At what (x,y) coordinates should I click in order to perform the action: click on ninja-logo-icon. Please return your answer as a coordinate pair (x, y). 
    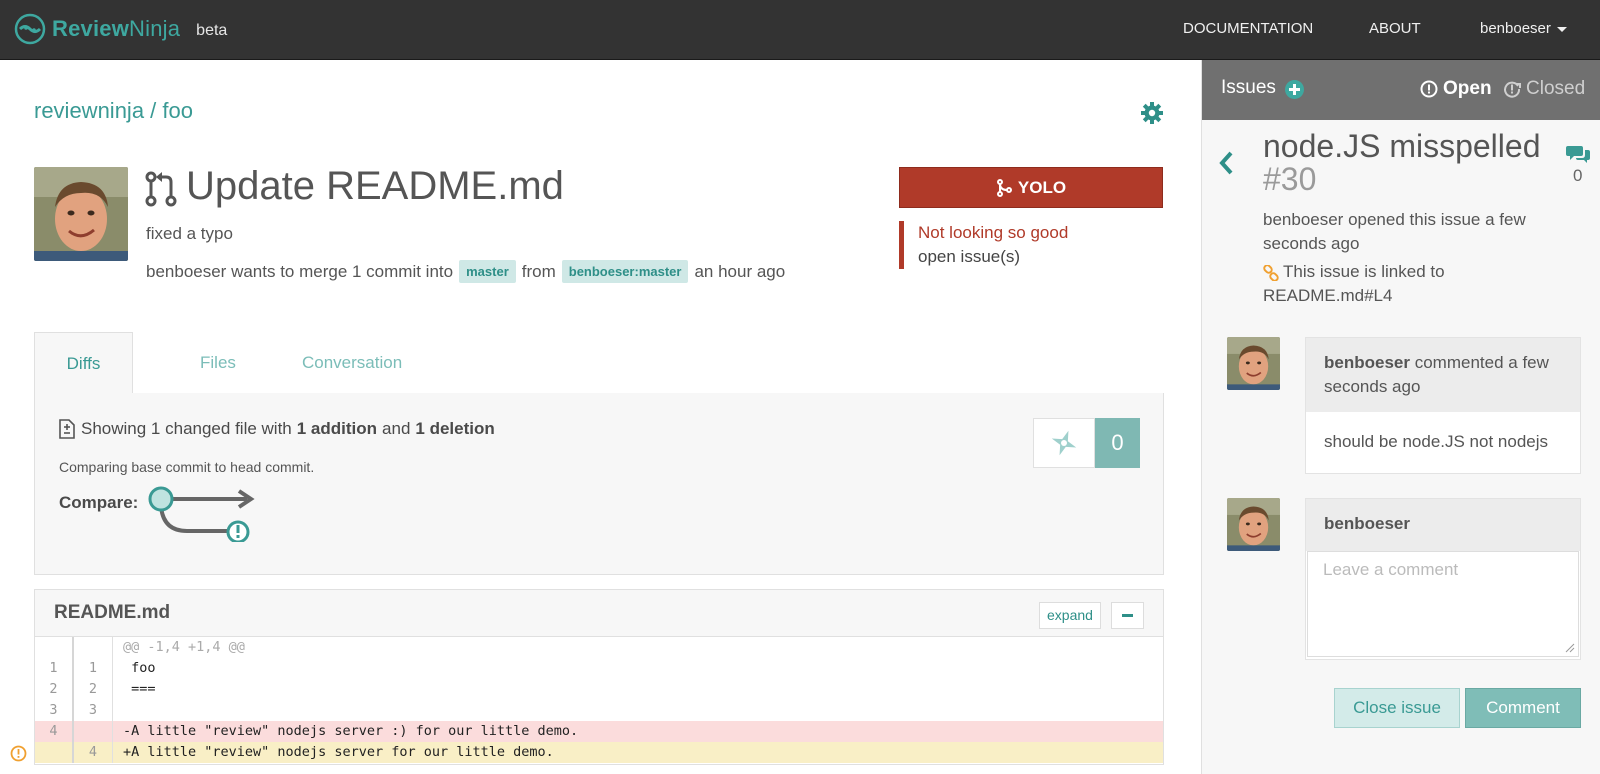
    Looking at the image, I should click on (30, 29).